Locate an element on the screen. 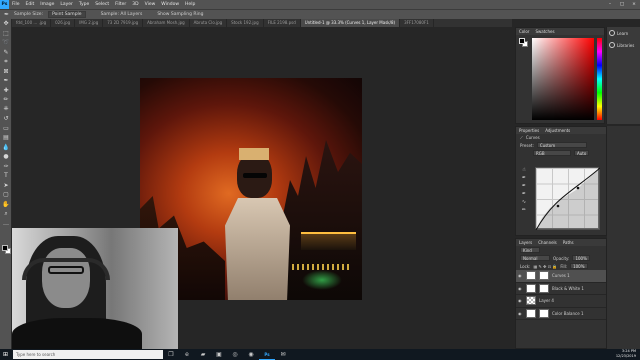  history-brush-icon: ↺ is located at coordinates (6, 119).